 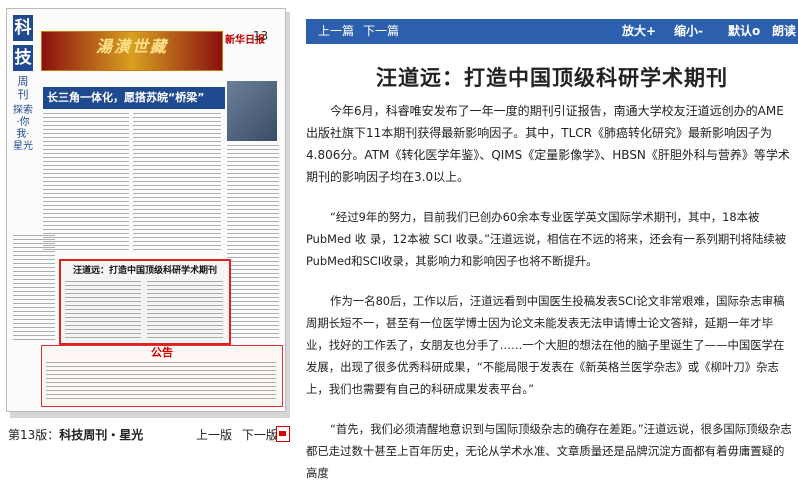 I want to click on page-nav: 上一版 下一版, so click(x=240, y=434).